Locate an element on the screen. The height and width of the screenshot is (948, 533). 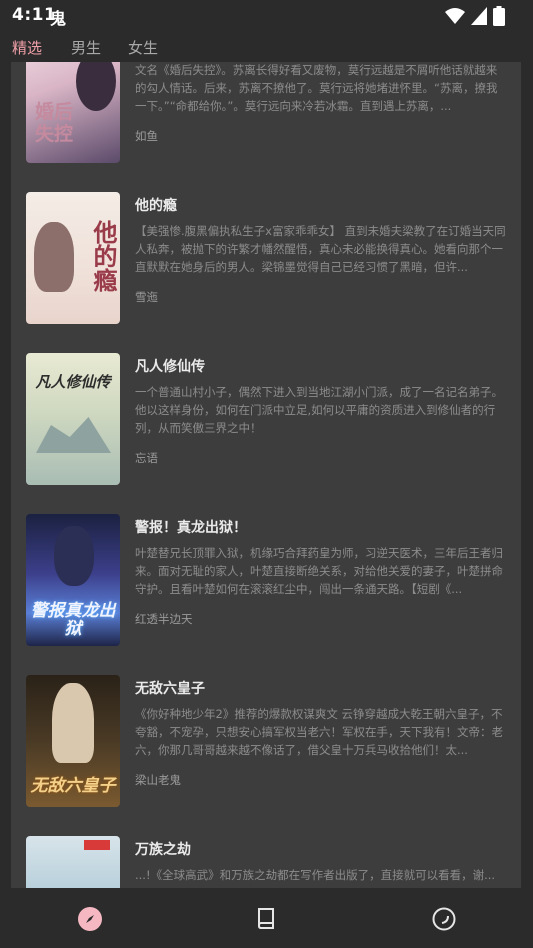
nav-bookshelf is located at coordinates (266, 919).